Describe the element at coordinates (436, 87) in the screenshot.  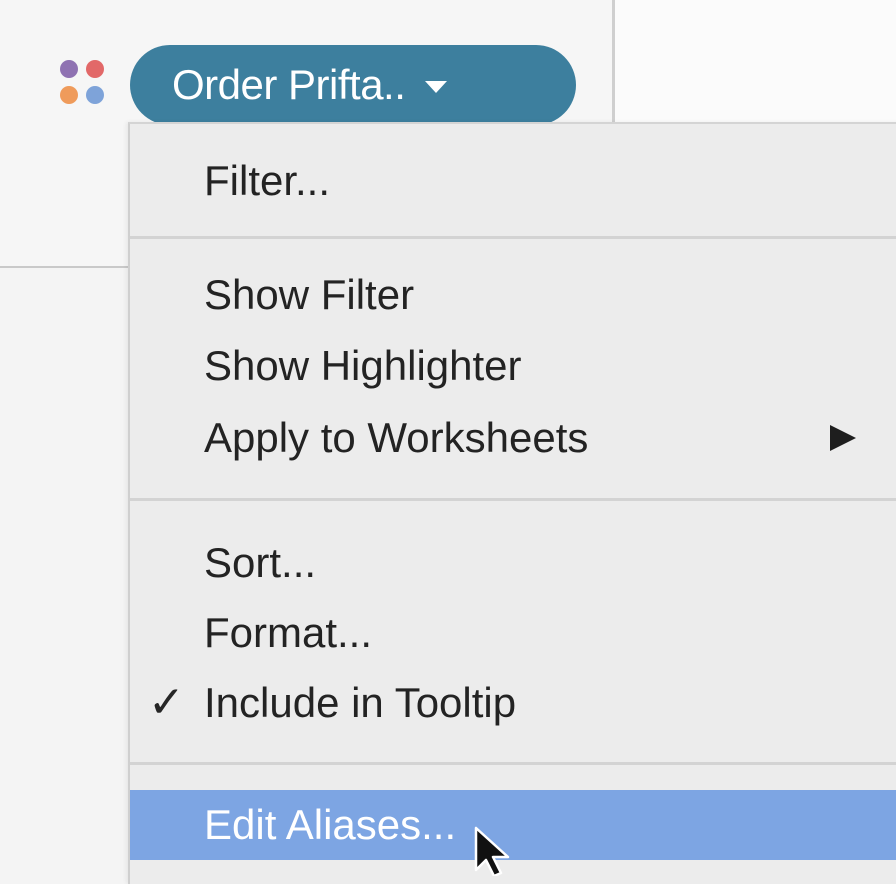
I see `chevron-down-icon` at that location.